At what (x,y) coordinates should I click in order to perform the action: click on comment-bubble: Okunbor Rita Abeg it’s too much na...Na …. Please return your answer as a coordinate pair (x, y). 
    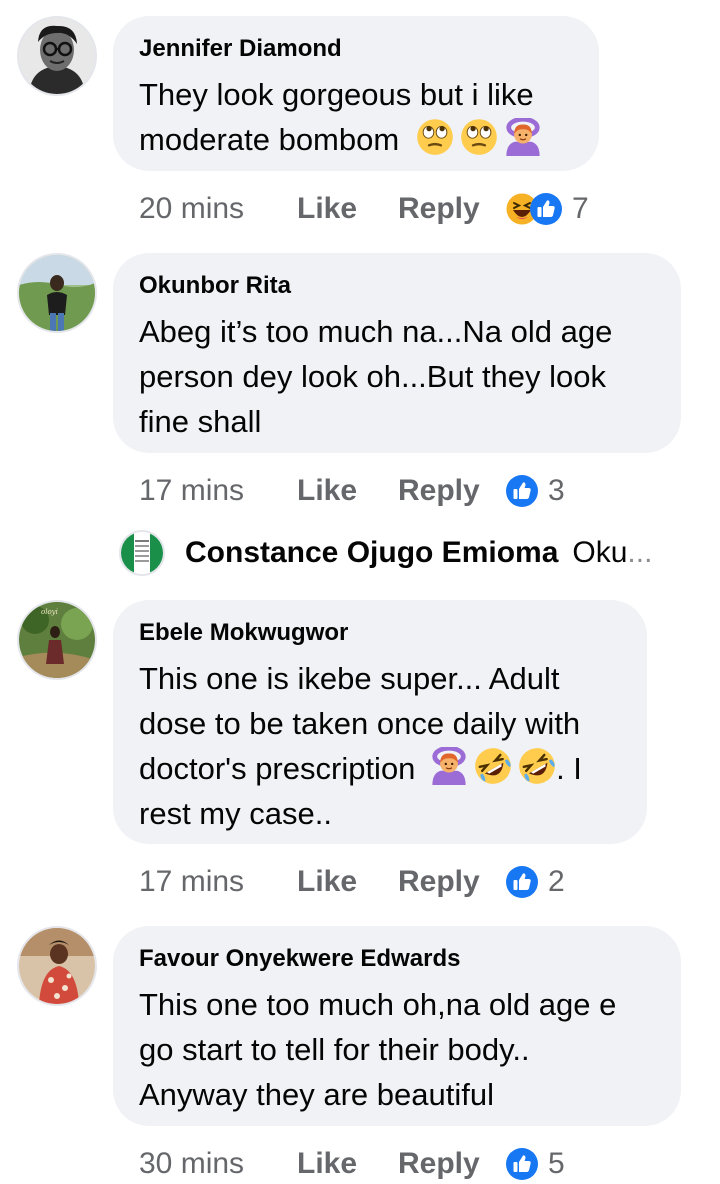
    Looking at the image, I should click on (397, 353).